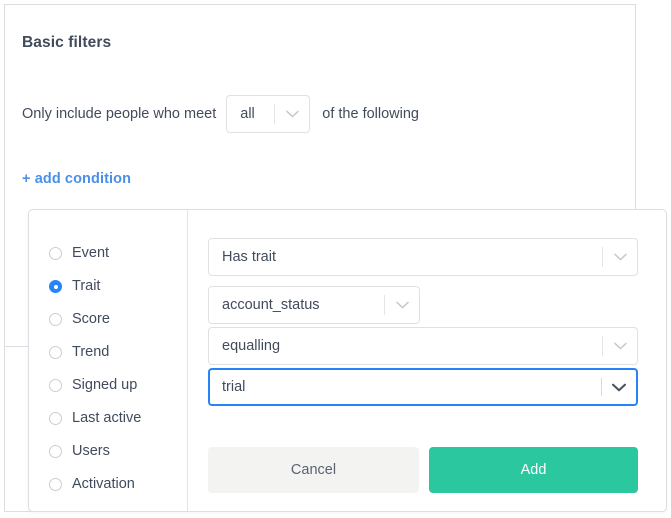 The width and height of the screenshot is (671, 518). Describe the element at coordinates (247, 114) in the screenshot. I see `match-type-select-value: all` at that location.